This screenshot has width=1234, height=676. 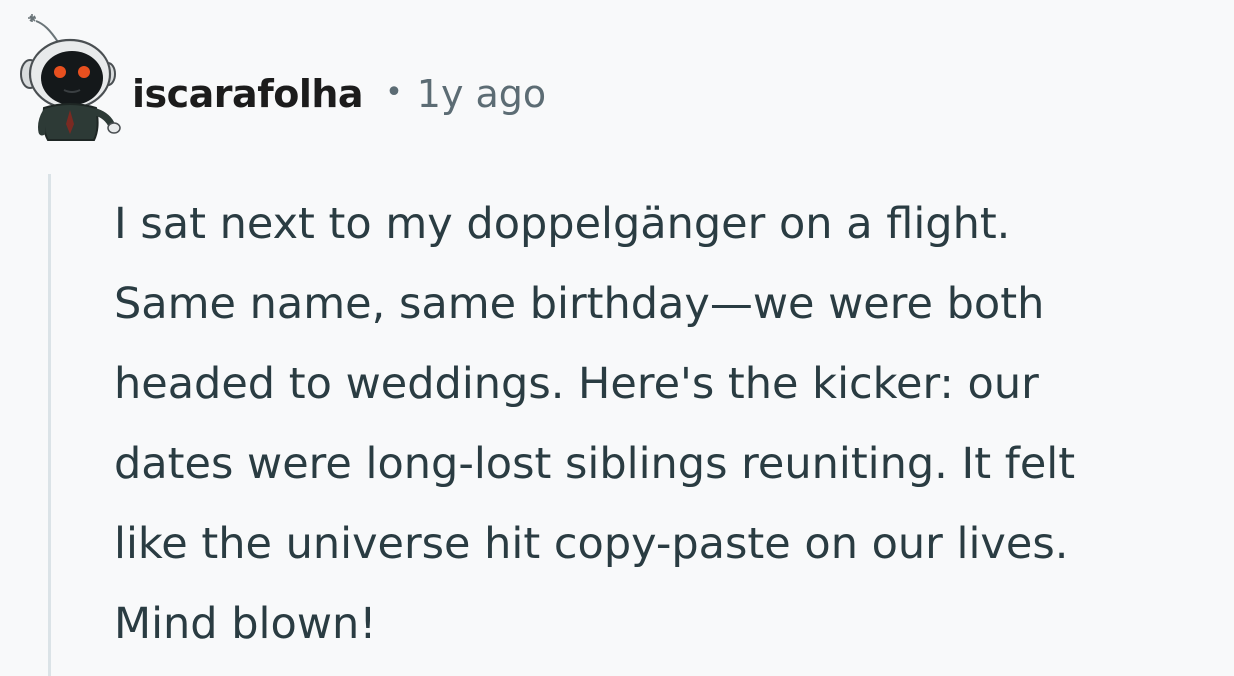 I want to click on comment-meta: iscarafolha • 1y ago, so click(x=339, y=94).